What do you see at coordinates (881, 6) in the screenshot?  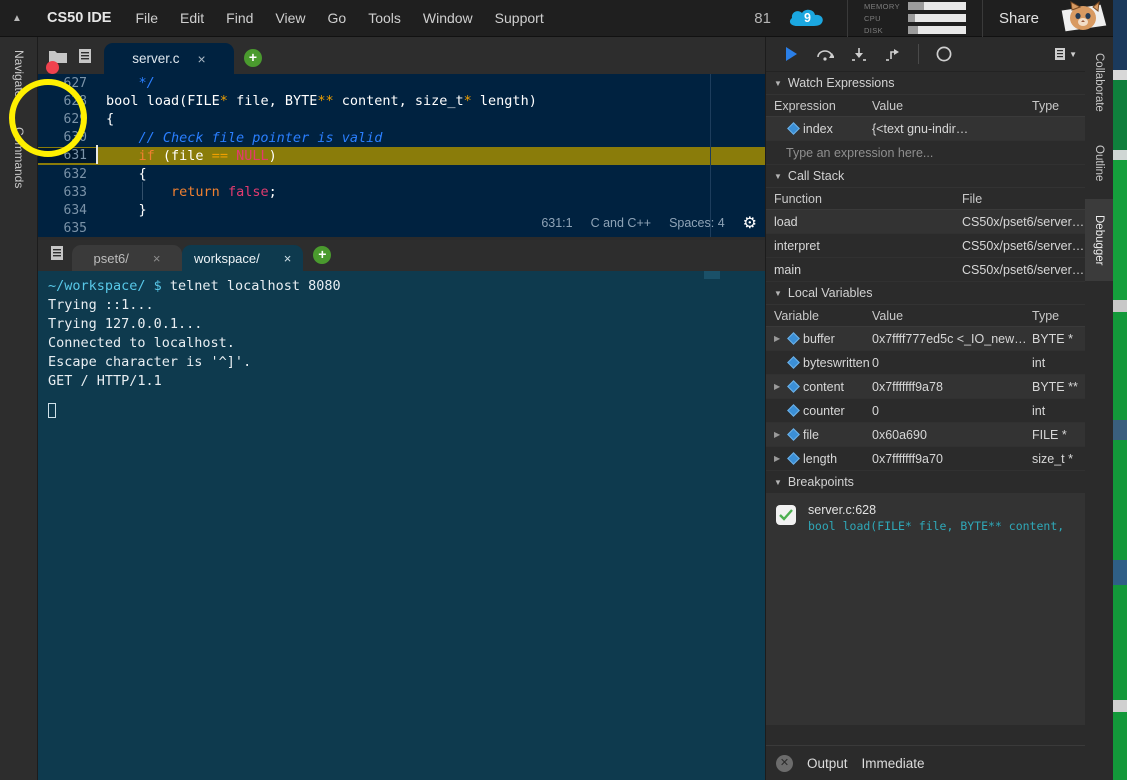 I see `meter-label-memory: MEMORY` at bounding box center [881, 6].